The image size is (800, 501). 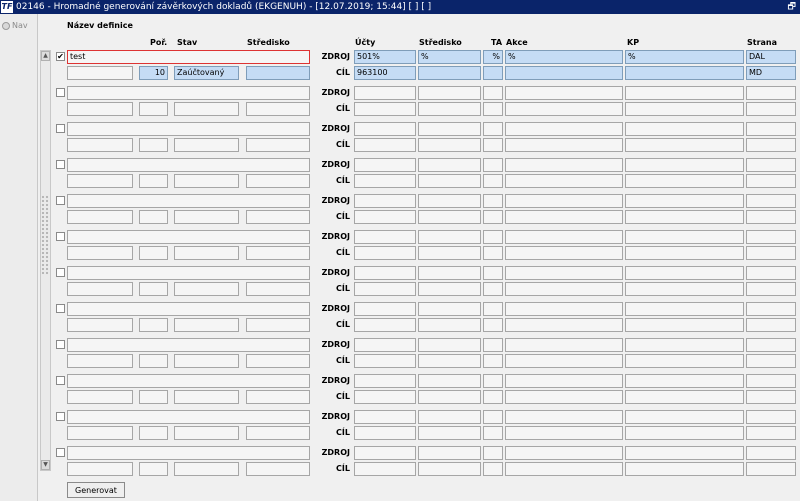 I want to click on zdroj-strana-field: DAL, so click(x=771, y=57).